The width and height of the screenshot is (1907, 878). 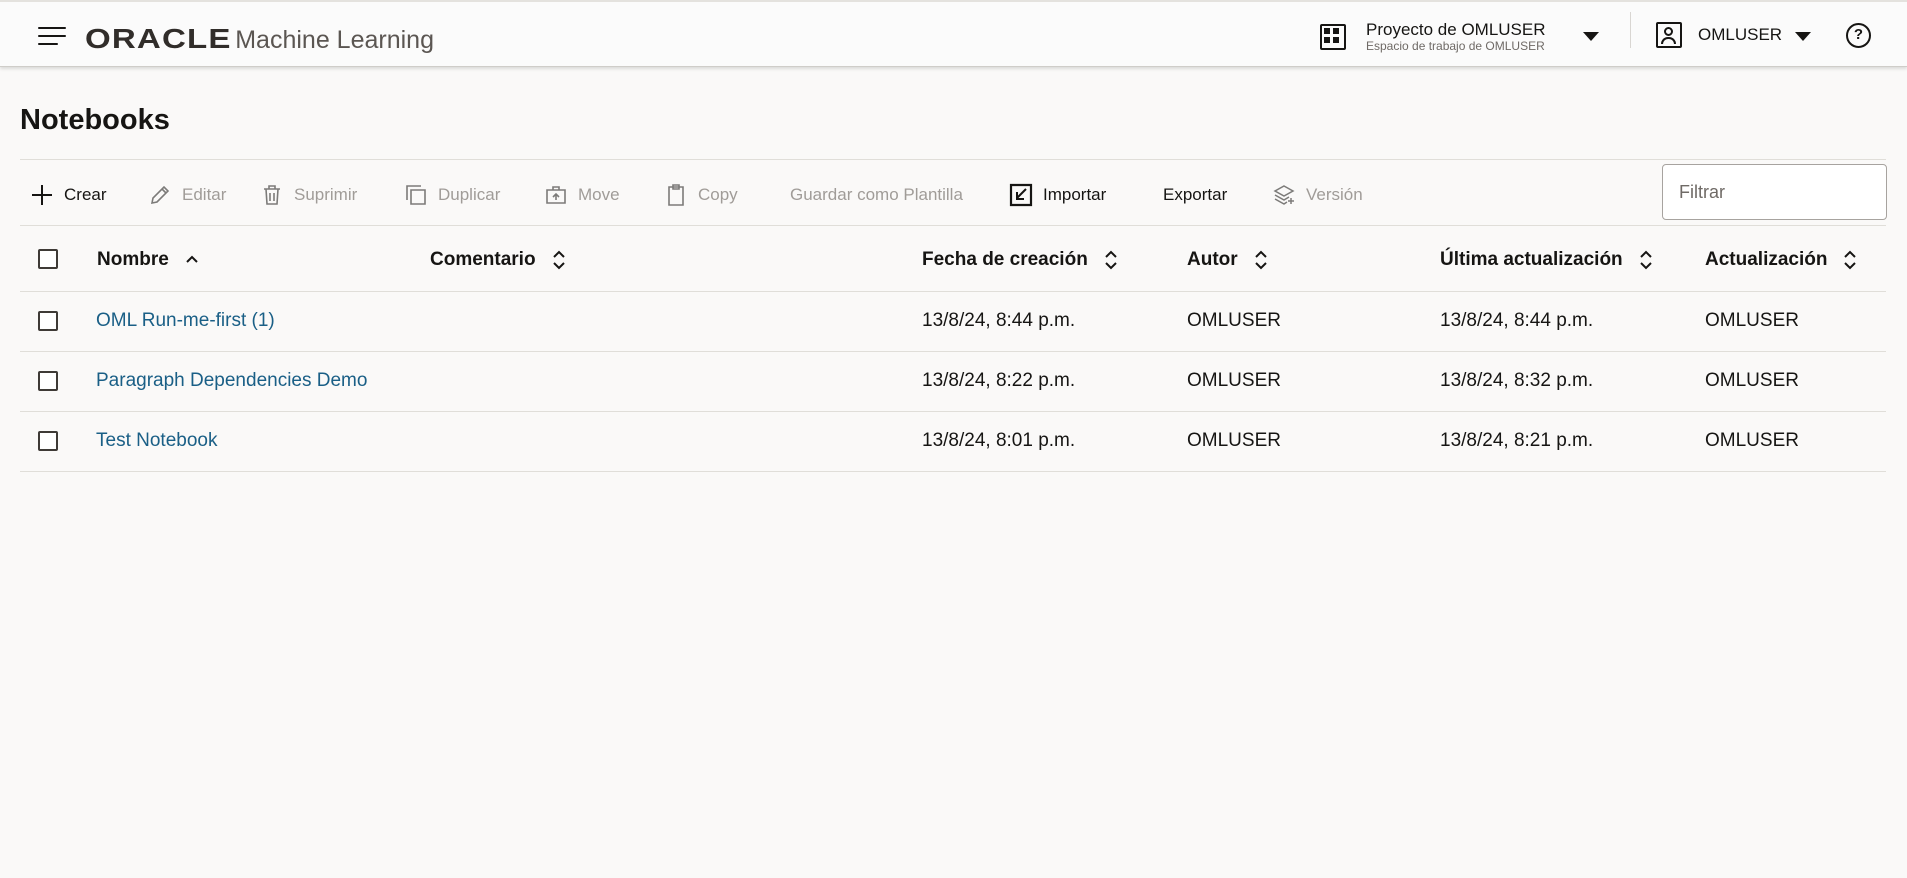 I want to click on column-label: Actualización, so click(x=1766, y=259).